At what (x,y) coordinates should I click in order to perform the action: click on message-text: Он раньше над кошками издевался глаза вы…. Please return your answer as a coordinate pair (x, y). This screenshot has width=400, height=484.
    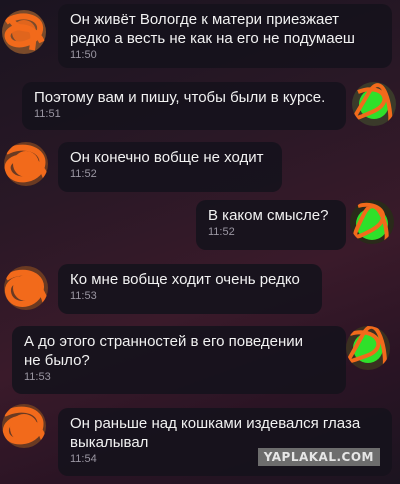
    Looking at the image, I should click on (215, 433).